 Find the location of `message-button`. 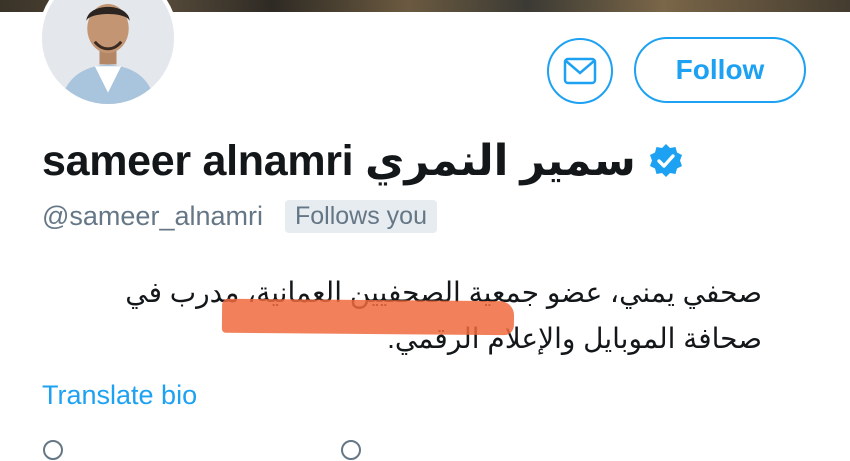

message-button is located at coordinates (580, 71).